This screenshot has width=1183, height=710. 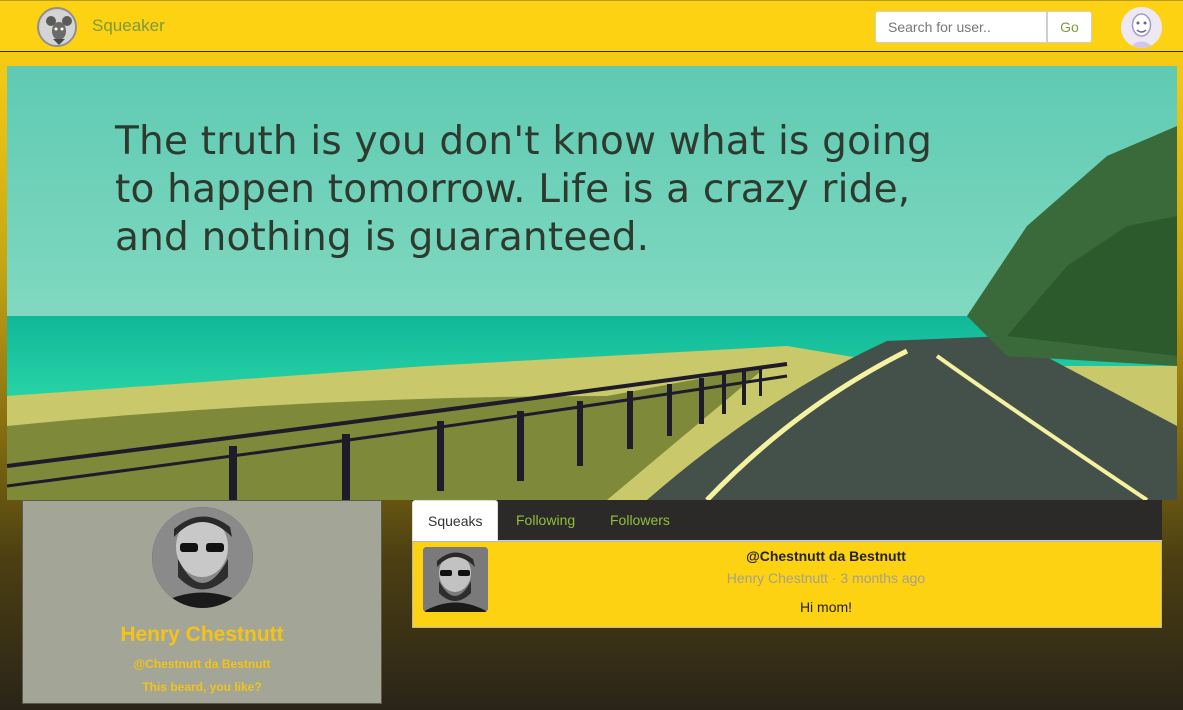 I want to click on squeak-meta: Henry Chestnutt · 3 months ago, so click(x=826, y=578).